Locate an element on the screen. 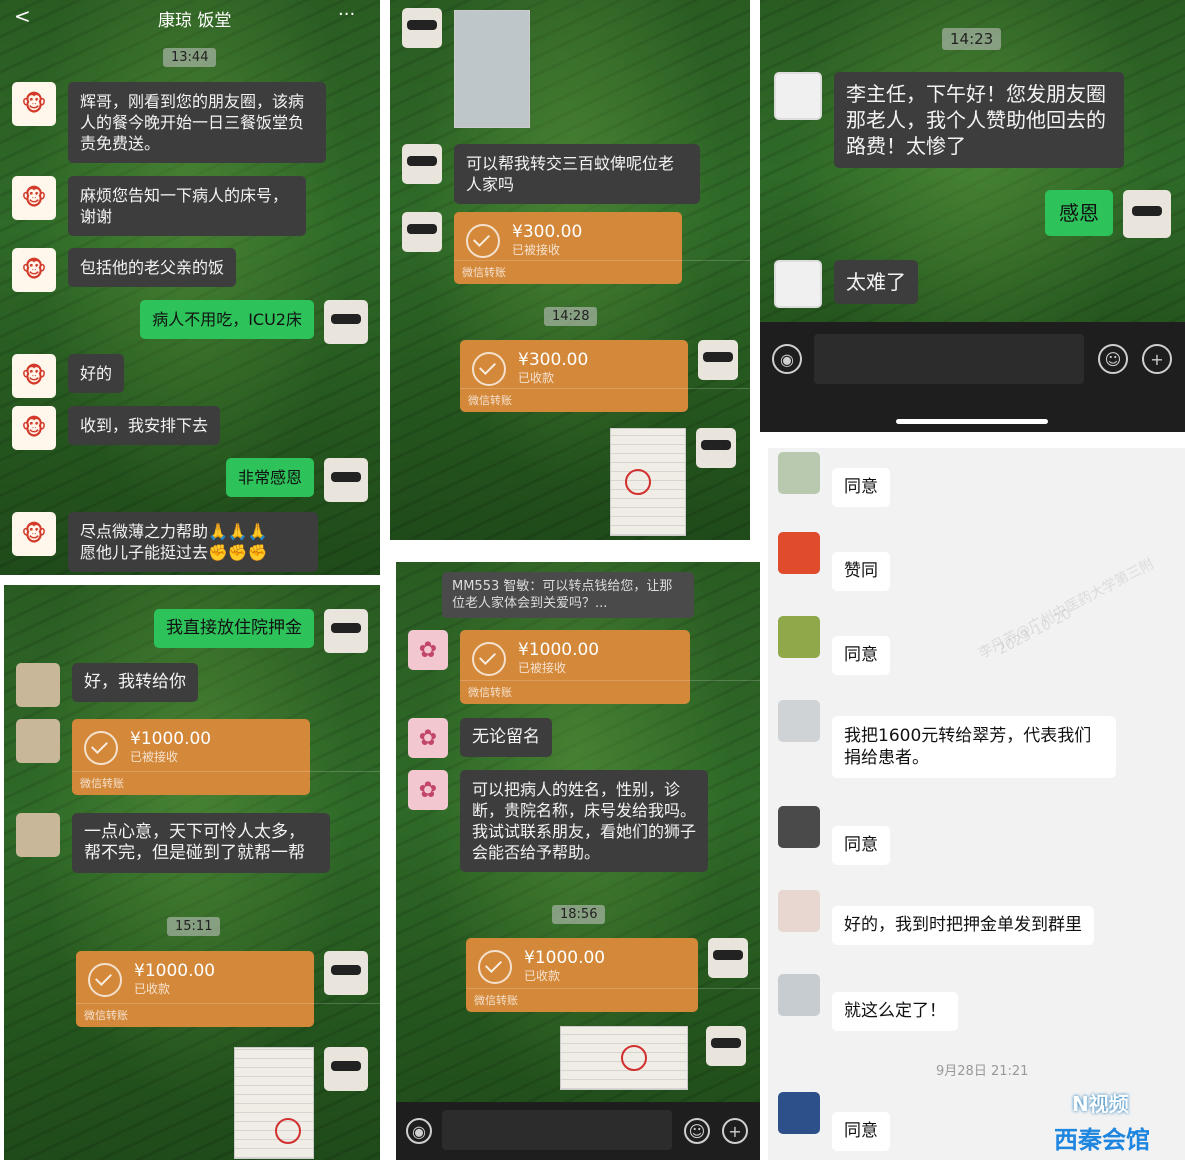  message-bubble: 太难了 is located at coordinates (876, 282).